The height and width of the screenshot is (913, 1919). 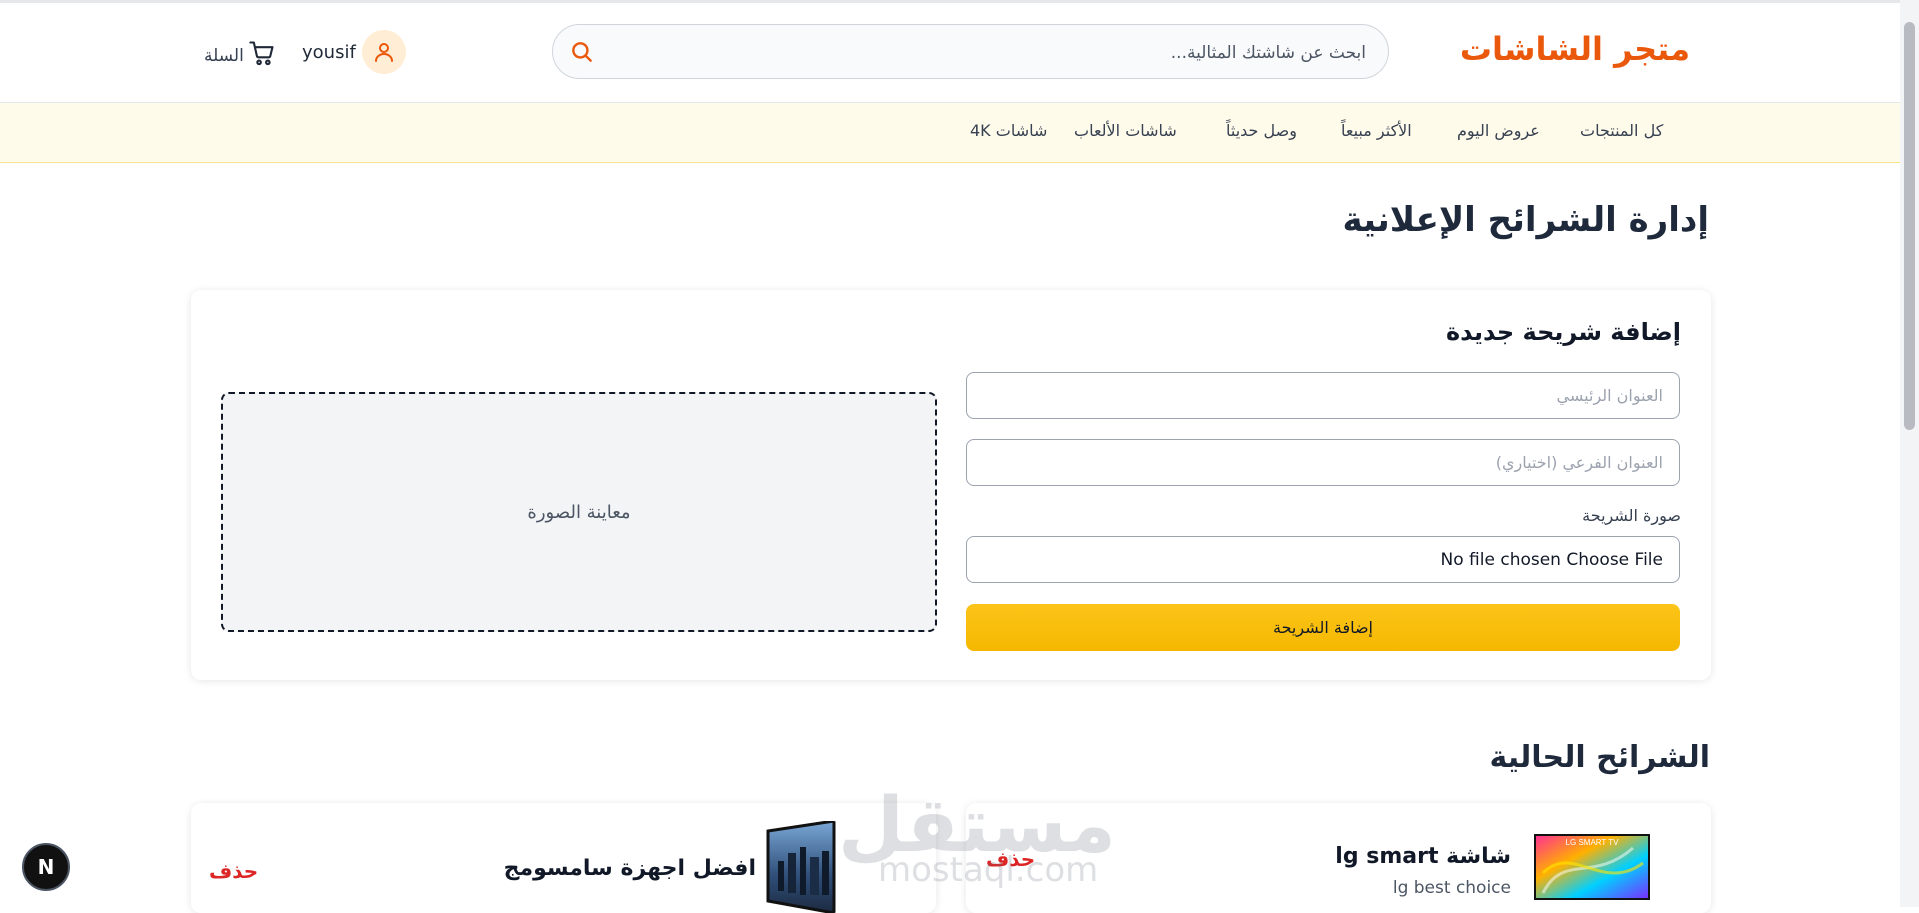 I want to click on add-slide-button: إضافة الشريحة, so click(x=1323, y=627).